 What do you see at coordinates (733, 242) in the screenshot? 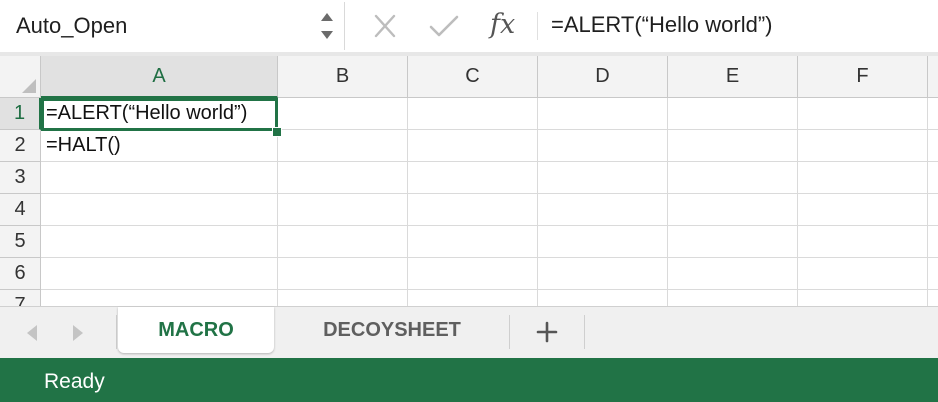
I see `cell-e5` at bounding box center [733, 242].